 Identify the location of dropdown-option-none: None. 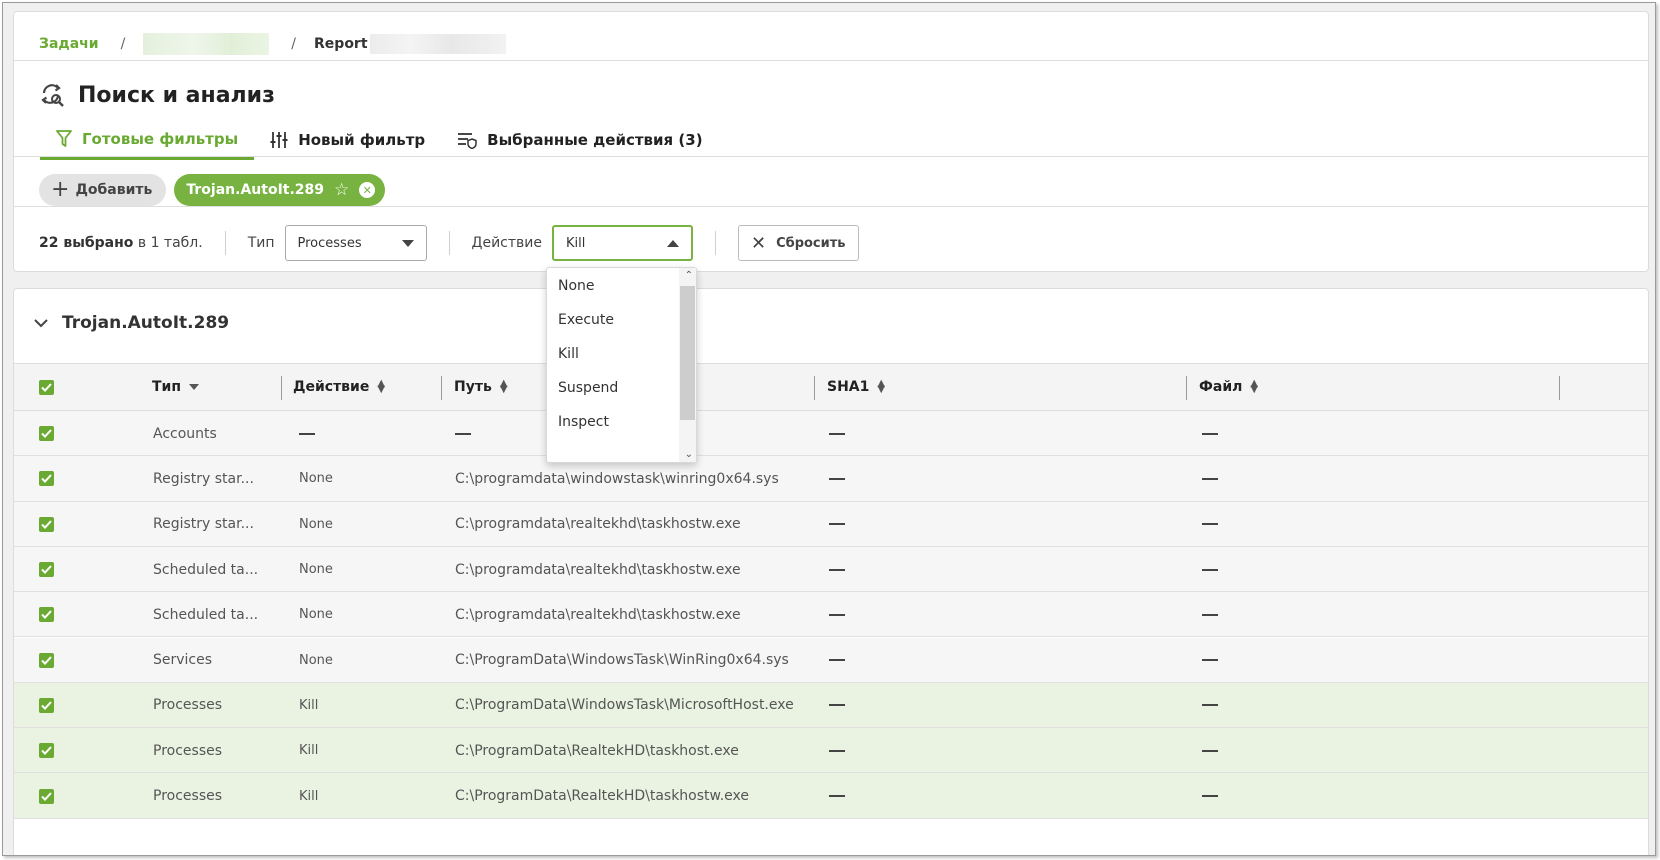
(576, 286).